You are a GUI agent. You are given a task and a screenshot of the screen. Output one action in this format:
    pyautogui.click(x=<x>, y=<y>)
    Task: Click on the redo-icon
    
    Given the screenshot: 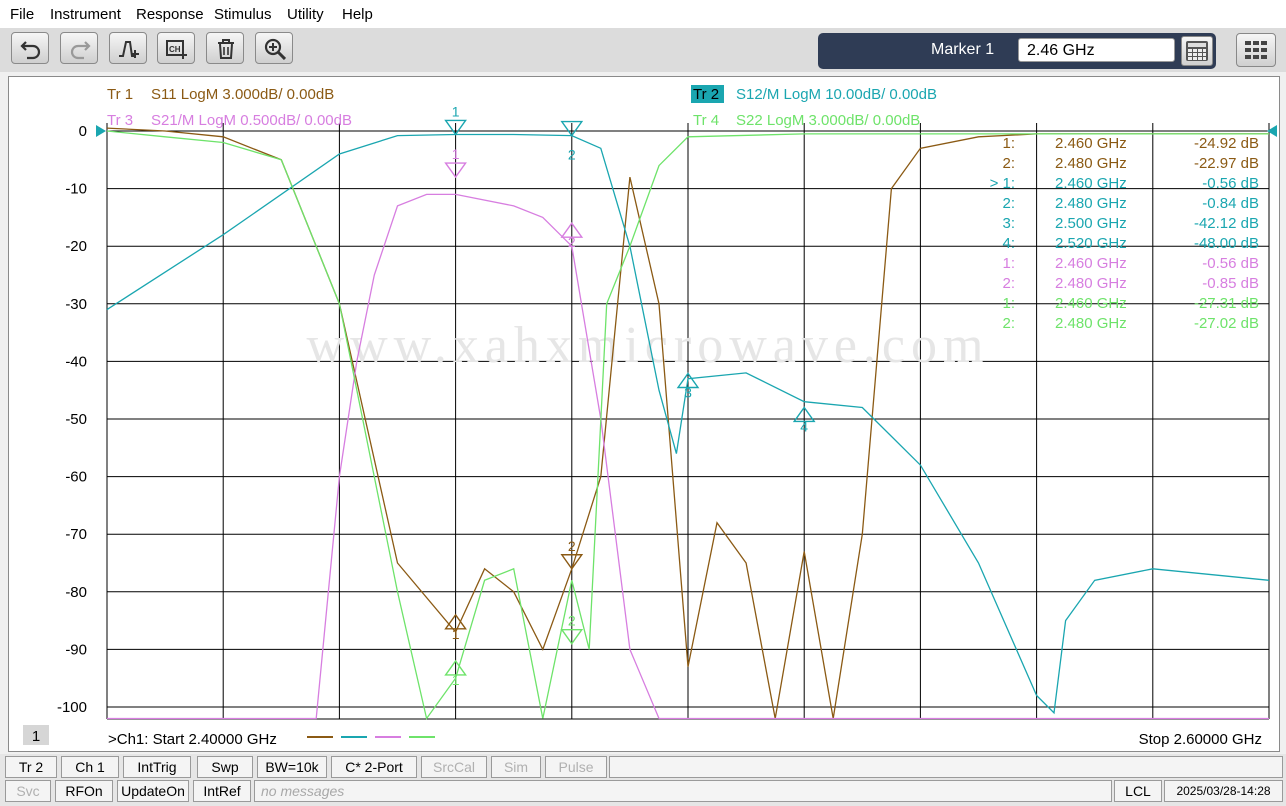 What is the action you would take?
    pyautogui.click(x=80, y=50)
    